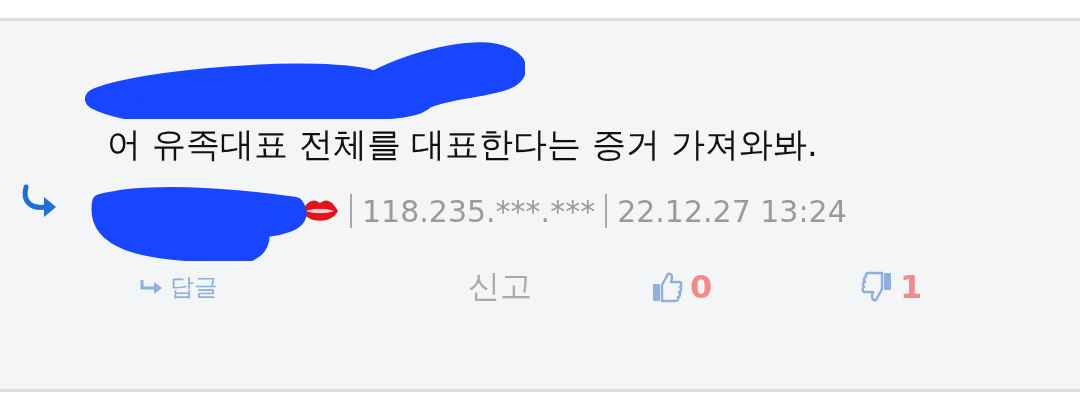 The image size is (1080, 414). I want to click on reply-arrow-icon, so click(152, 287).